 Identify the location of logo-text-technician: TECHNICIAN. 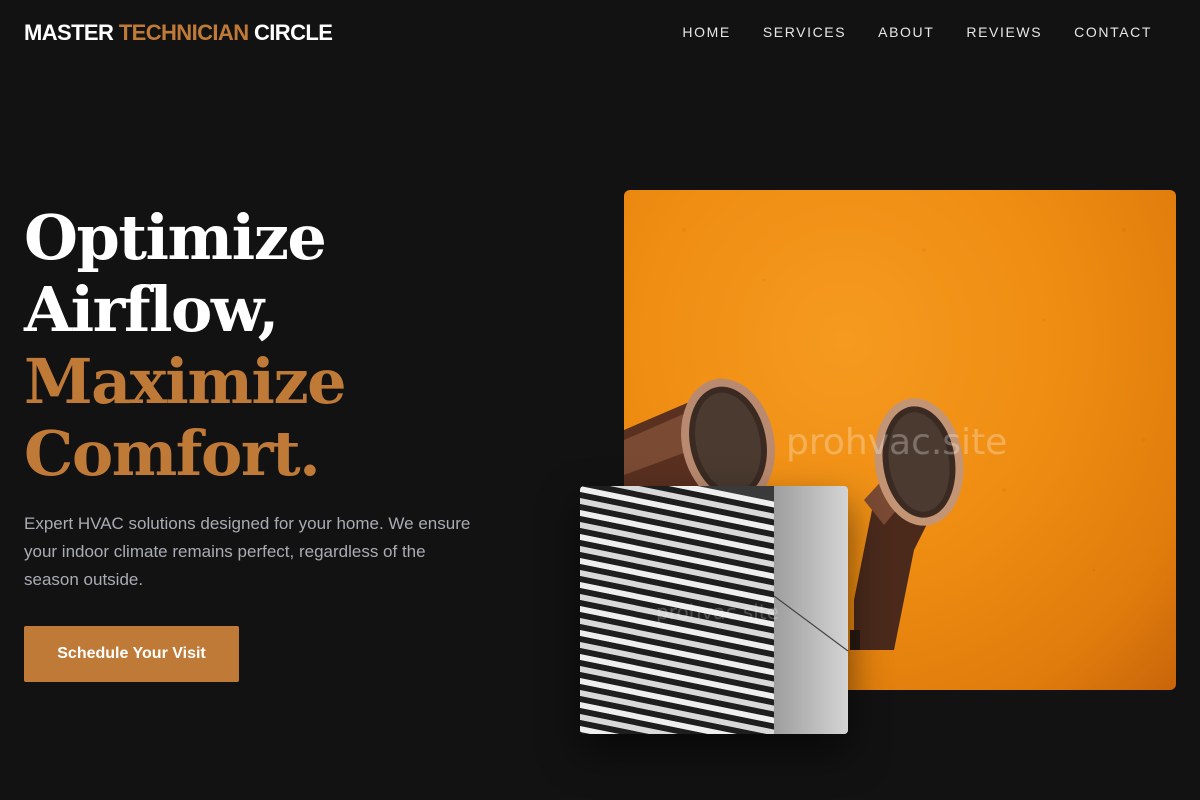
(183, 32).